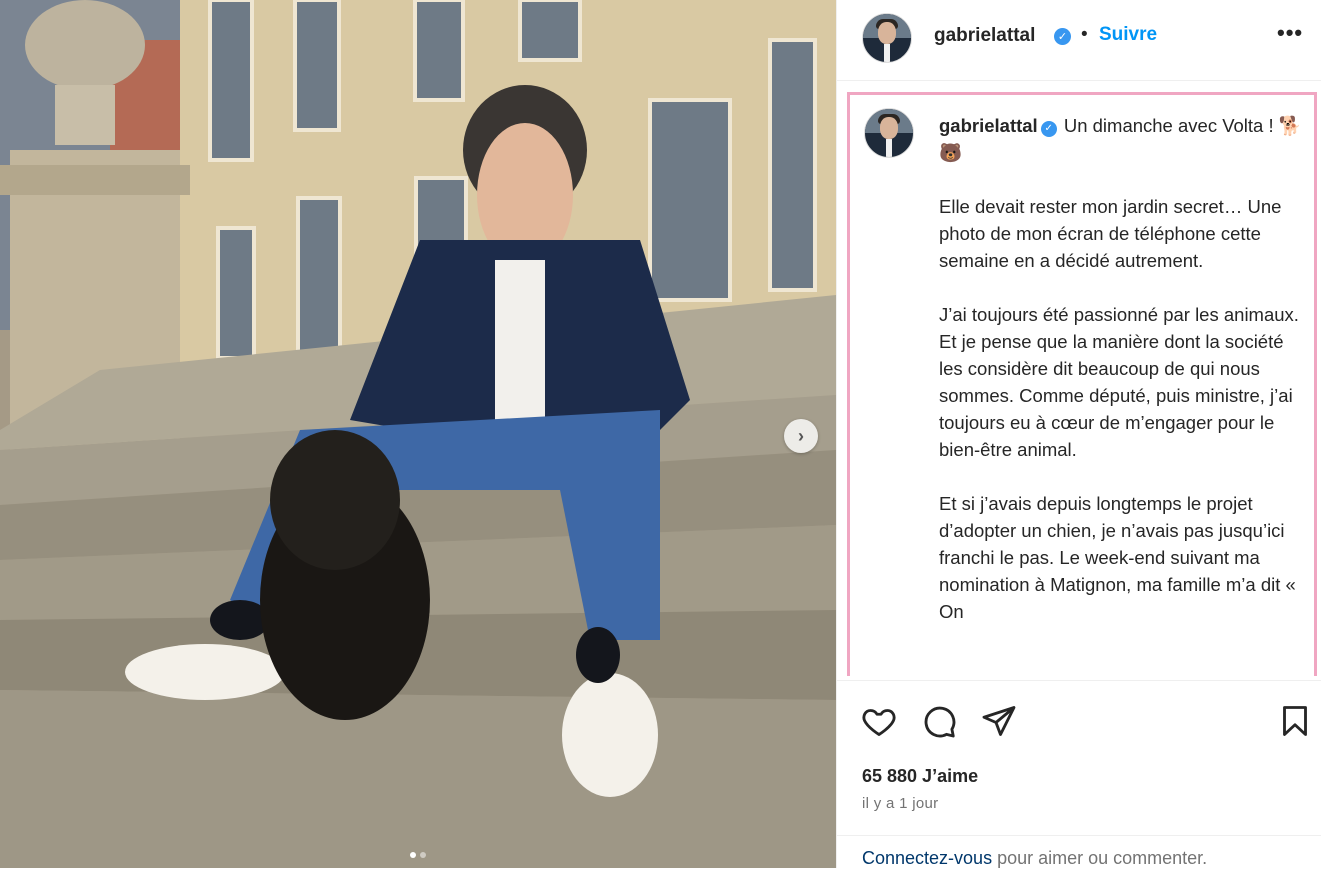  Describe the element at coordinates (900, 803) in the screenshot. I see `post-timestamp: il y a 1 jour` at that location.